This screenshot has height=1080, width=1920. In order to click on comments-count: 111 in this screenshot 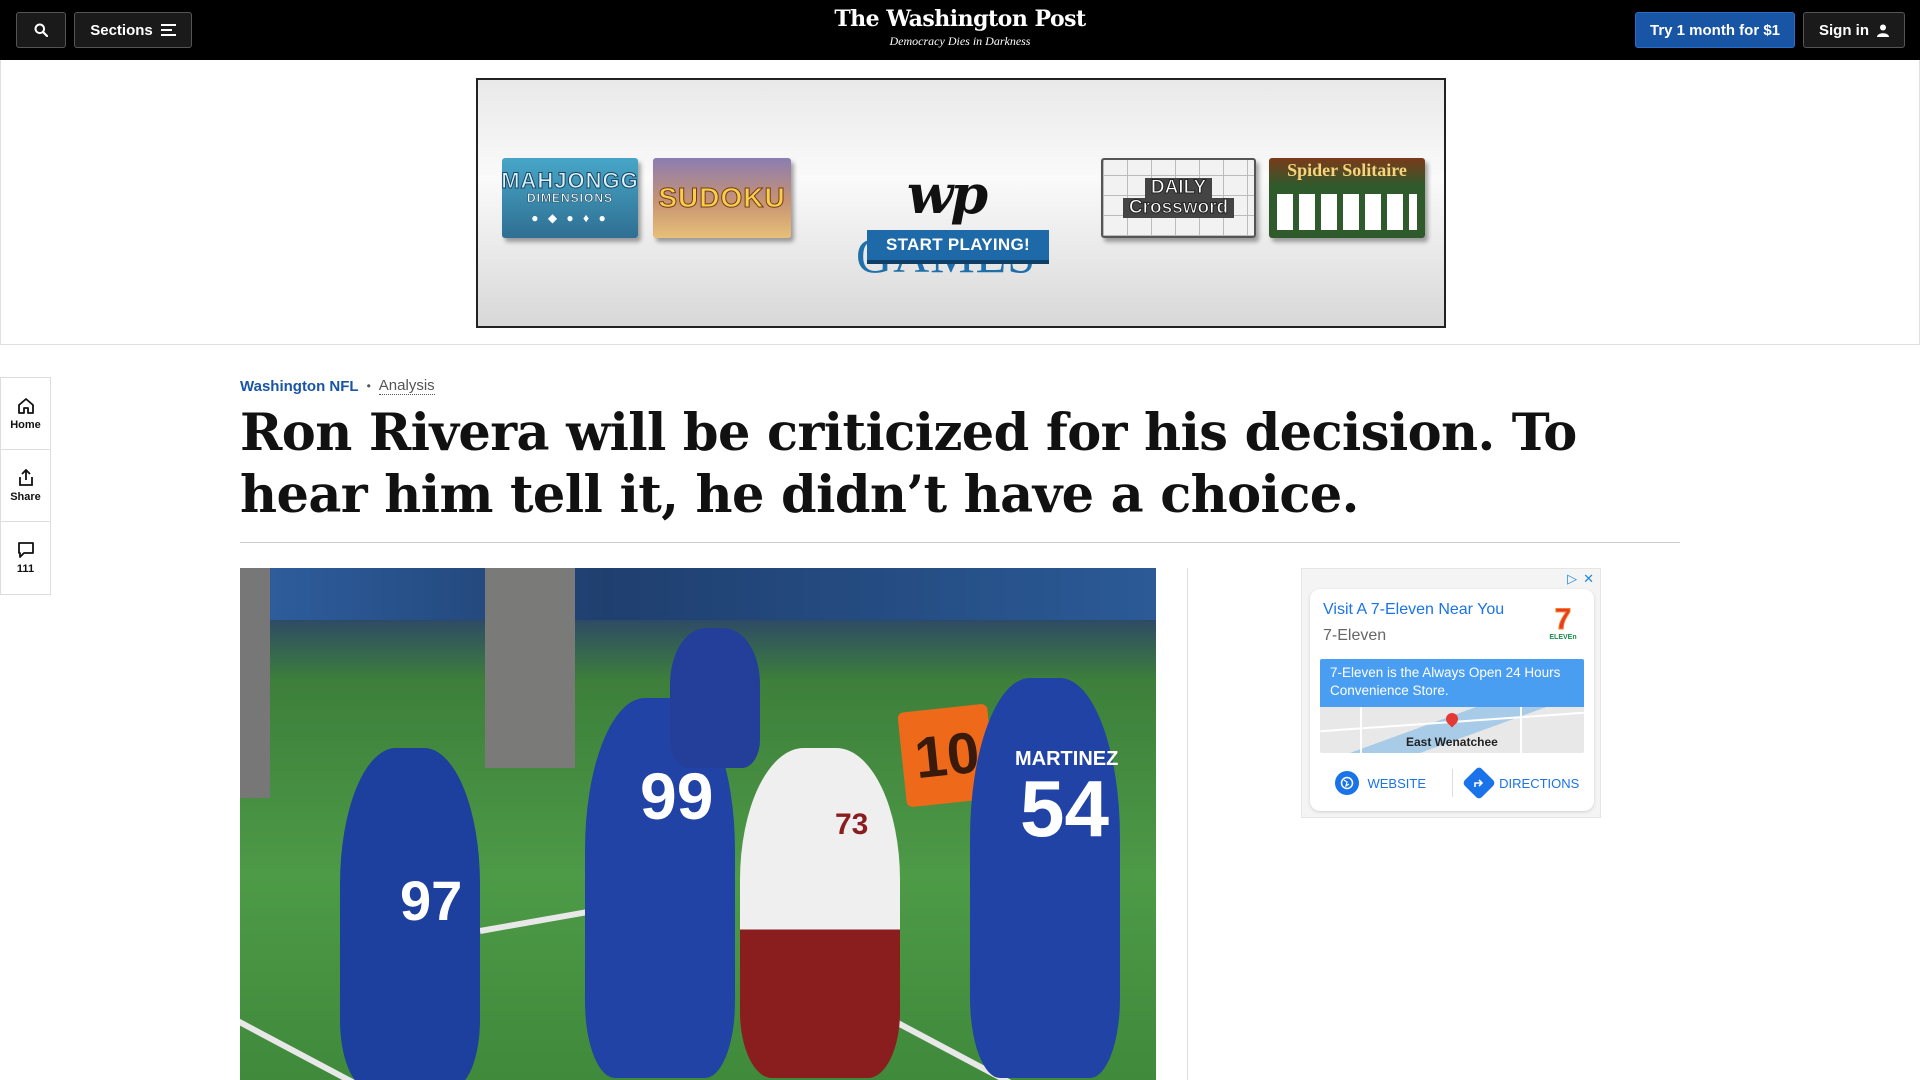, I will do `click(25, 569)`.